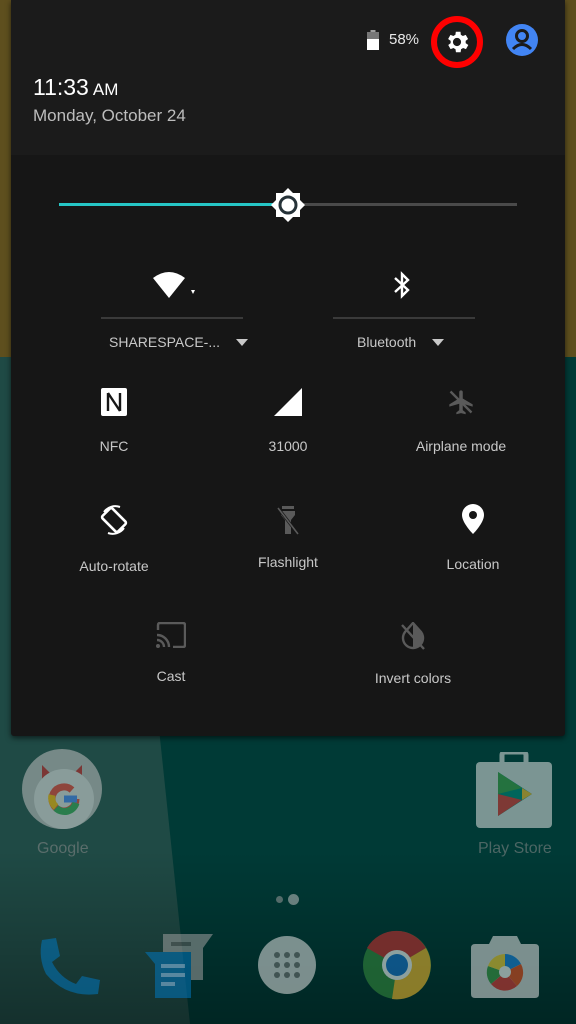  Describe the element at coordinates (413, 678) in the screenshot. I see `invert-colors-label: Invert colors` at that location.